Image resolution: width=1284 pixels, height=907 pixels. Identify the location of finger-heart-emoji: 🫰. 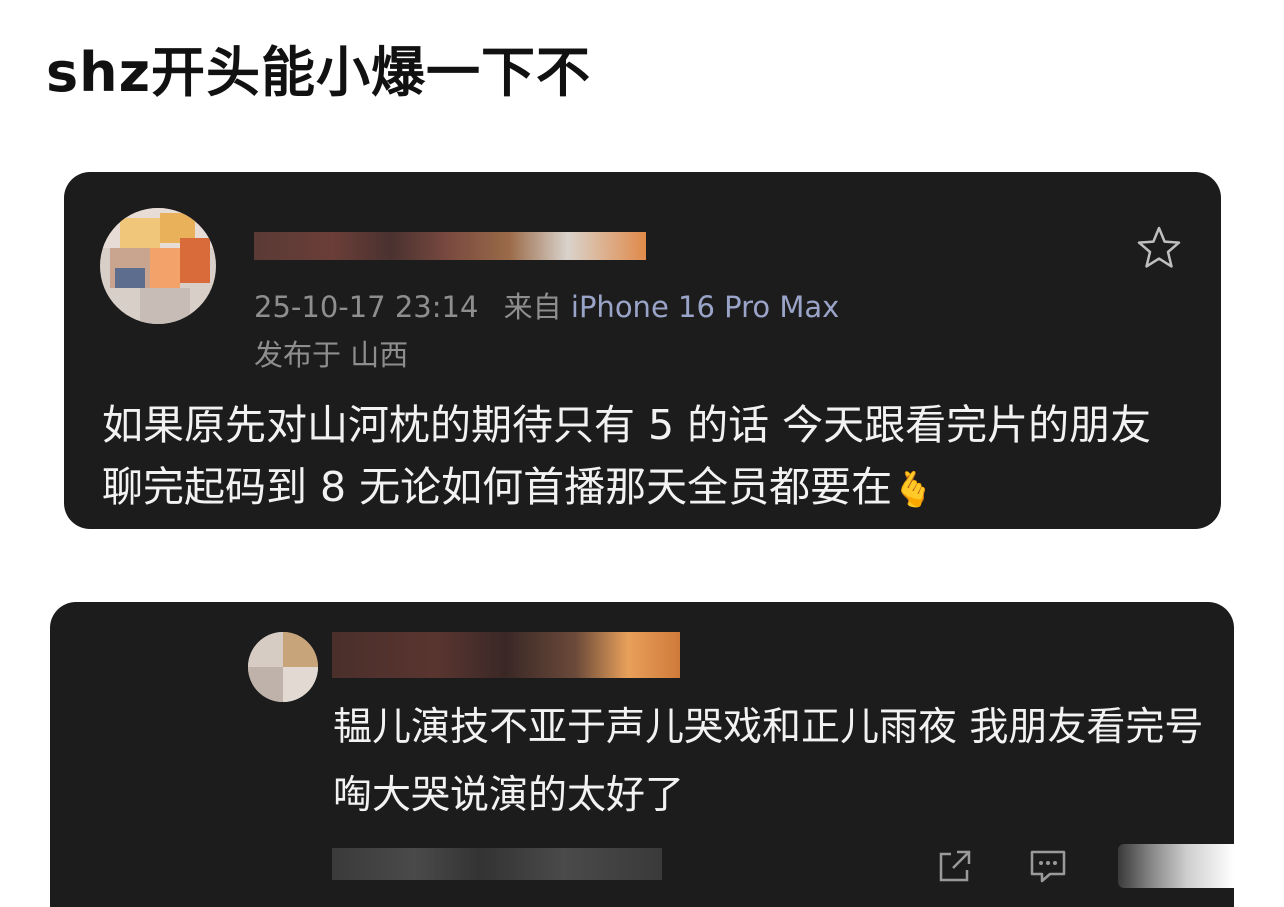
(913, 490).